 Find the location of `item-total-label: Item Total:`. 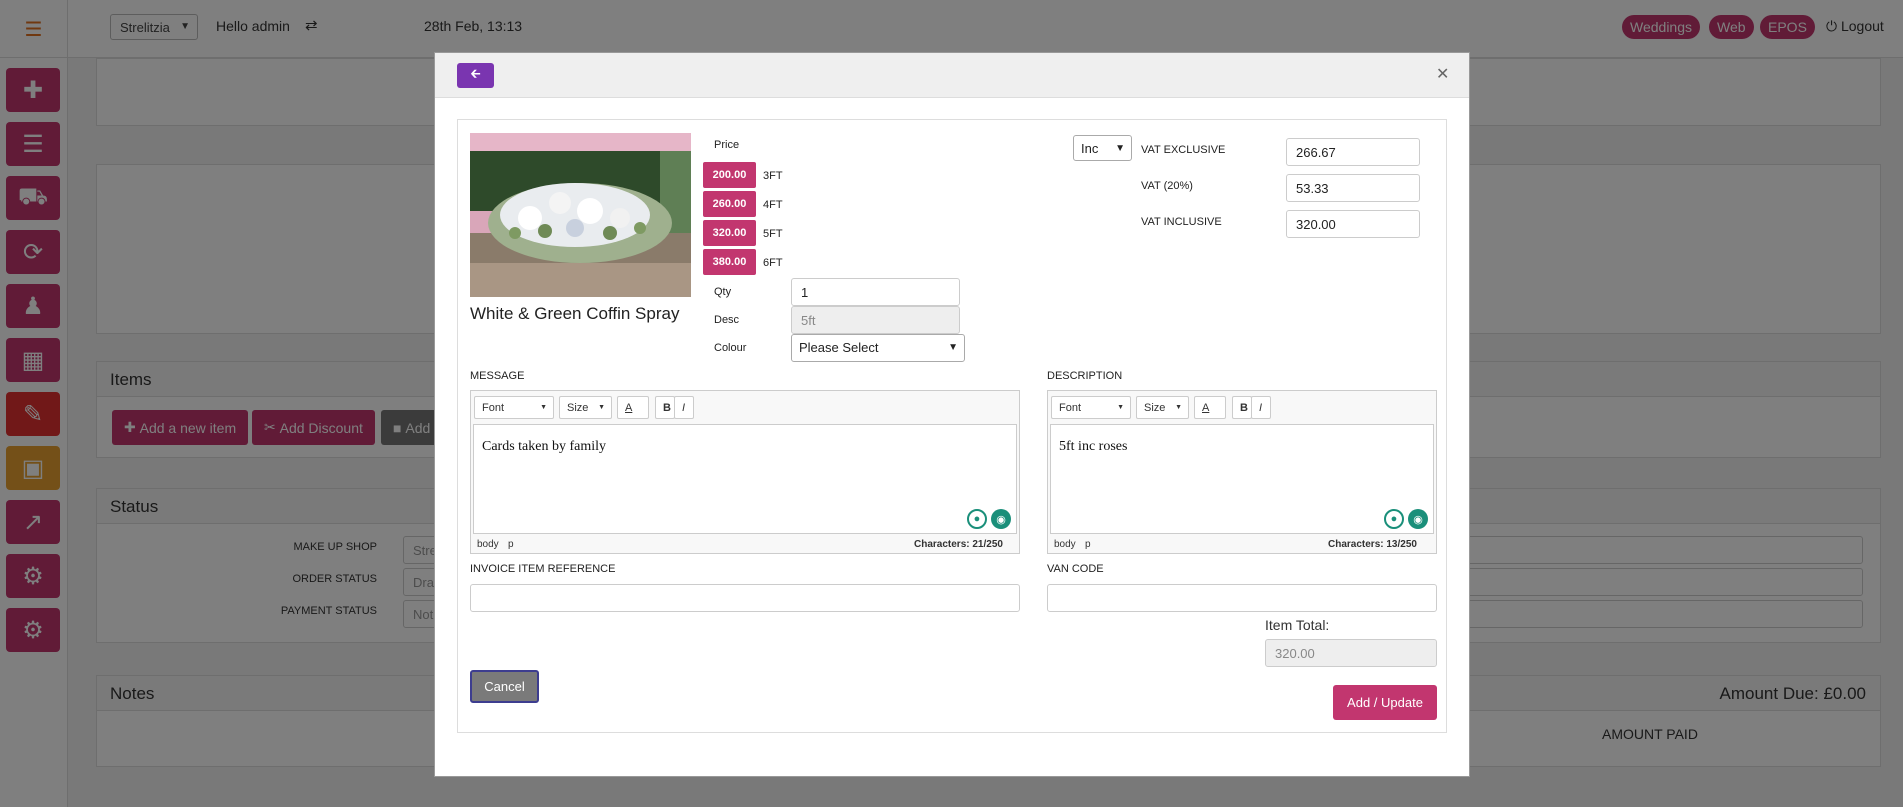

item-total-label: Item Total: is located at coordinates (1297, 625).